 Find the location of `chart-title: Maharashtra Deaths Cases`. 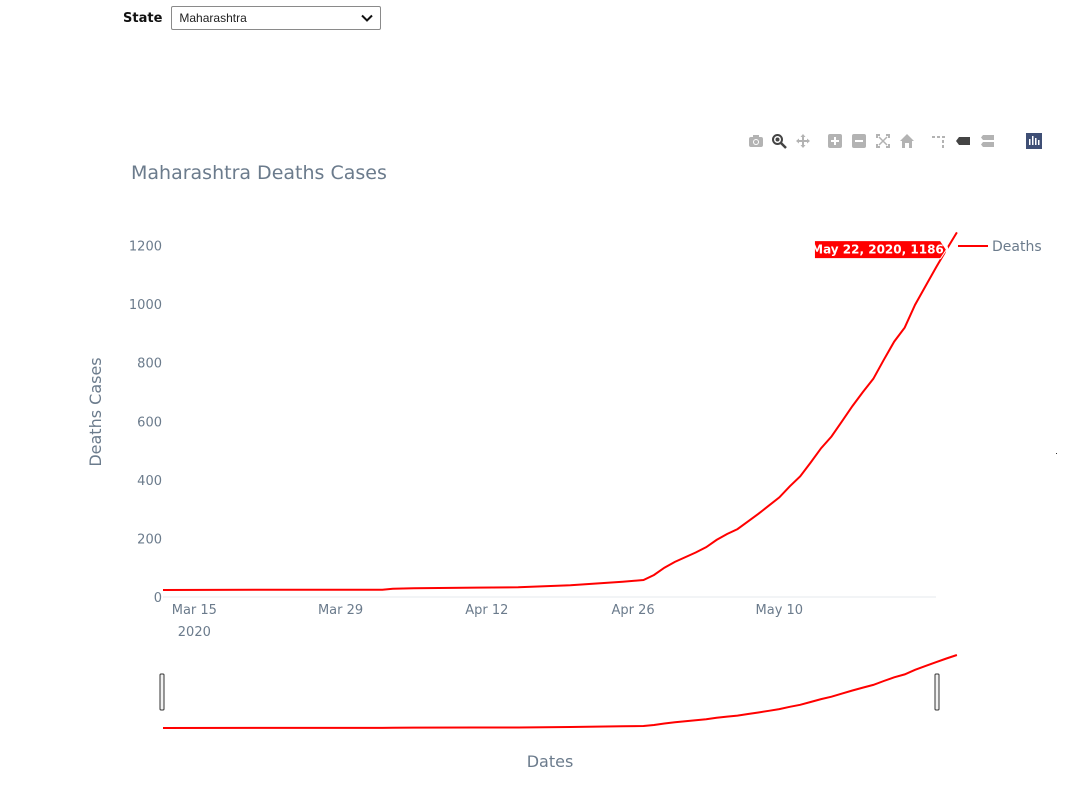

chart-title: Maharashtra Deaths Cases is located at coordinates (259, 173).